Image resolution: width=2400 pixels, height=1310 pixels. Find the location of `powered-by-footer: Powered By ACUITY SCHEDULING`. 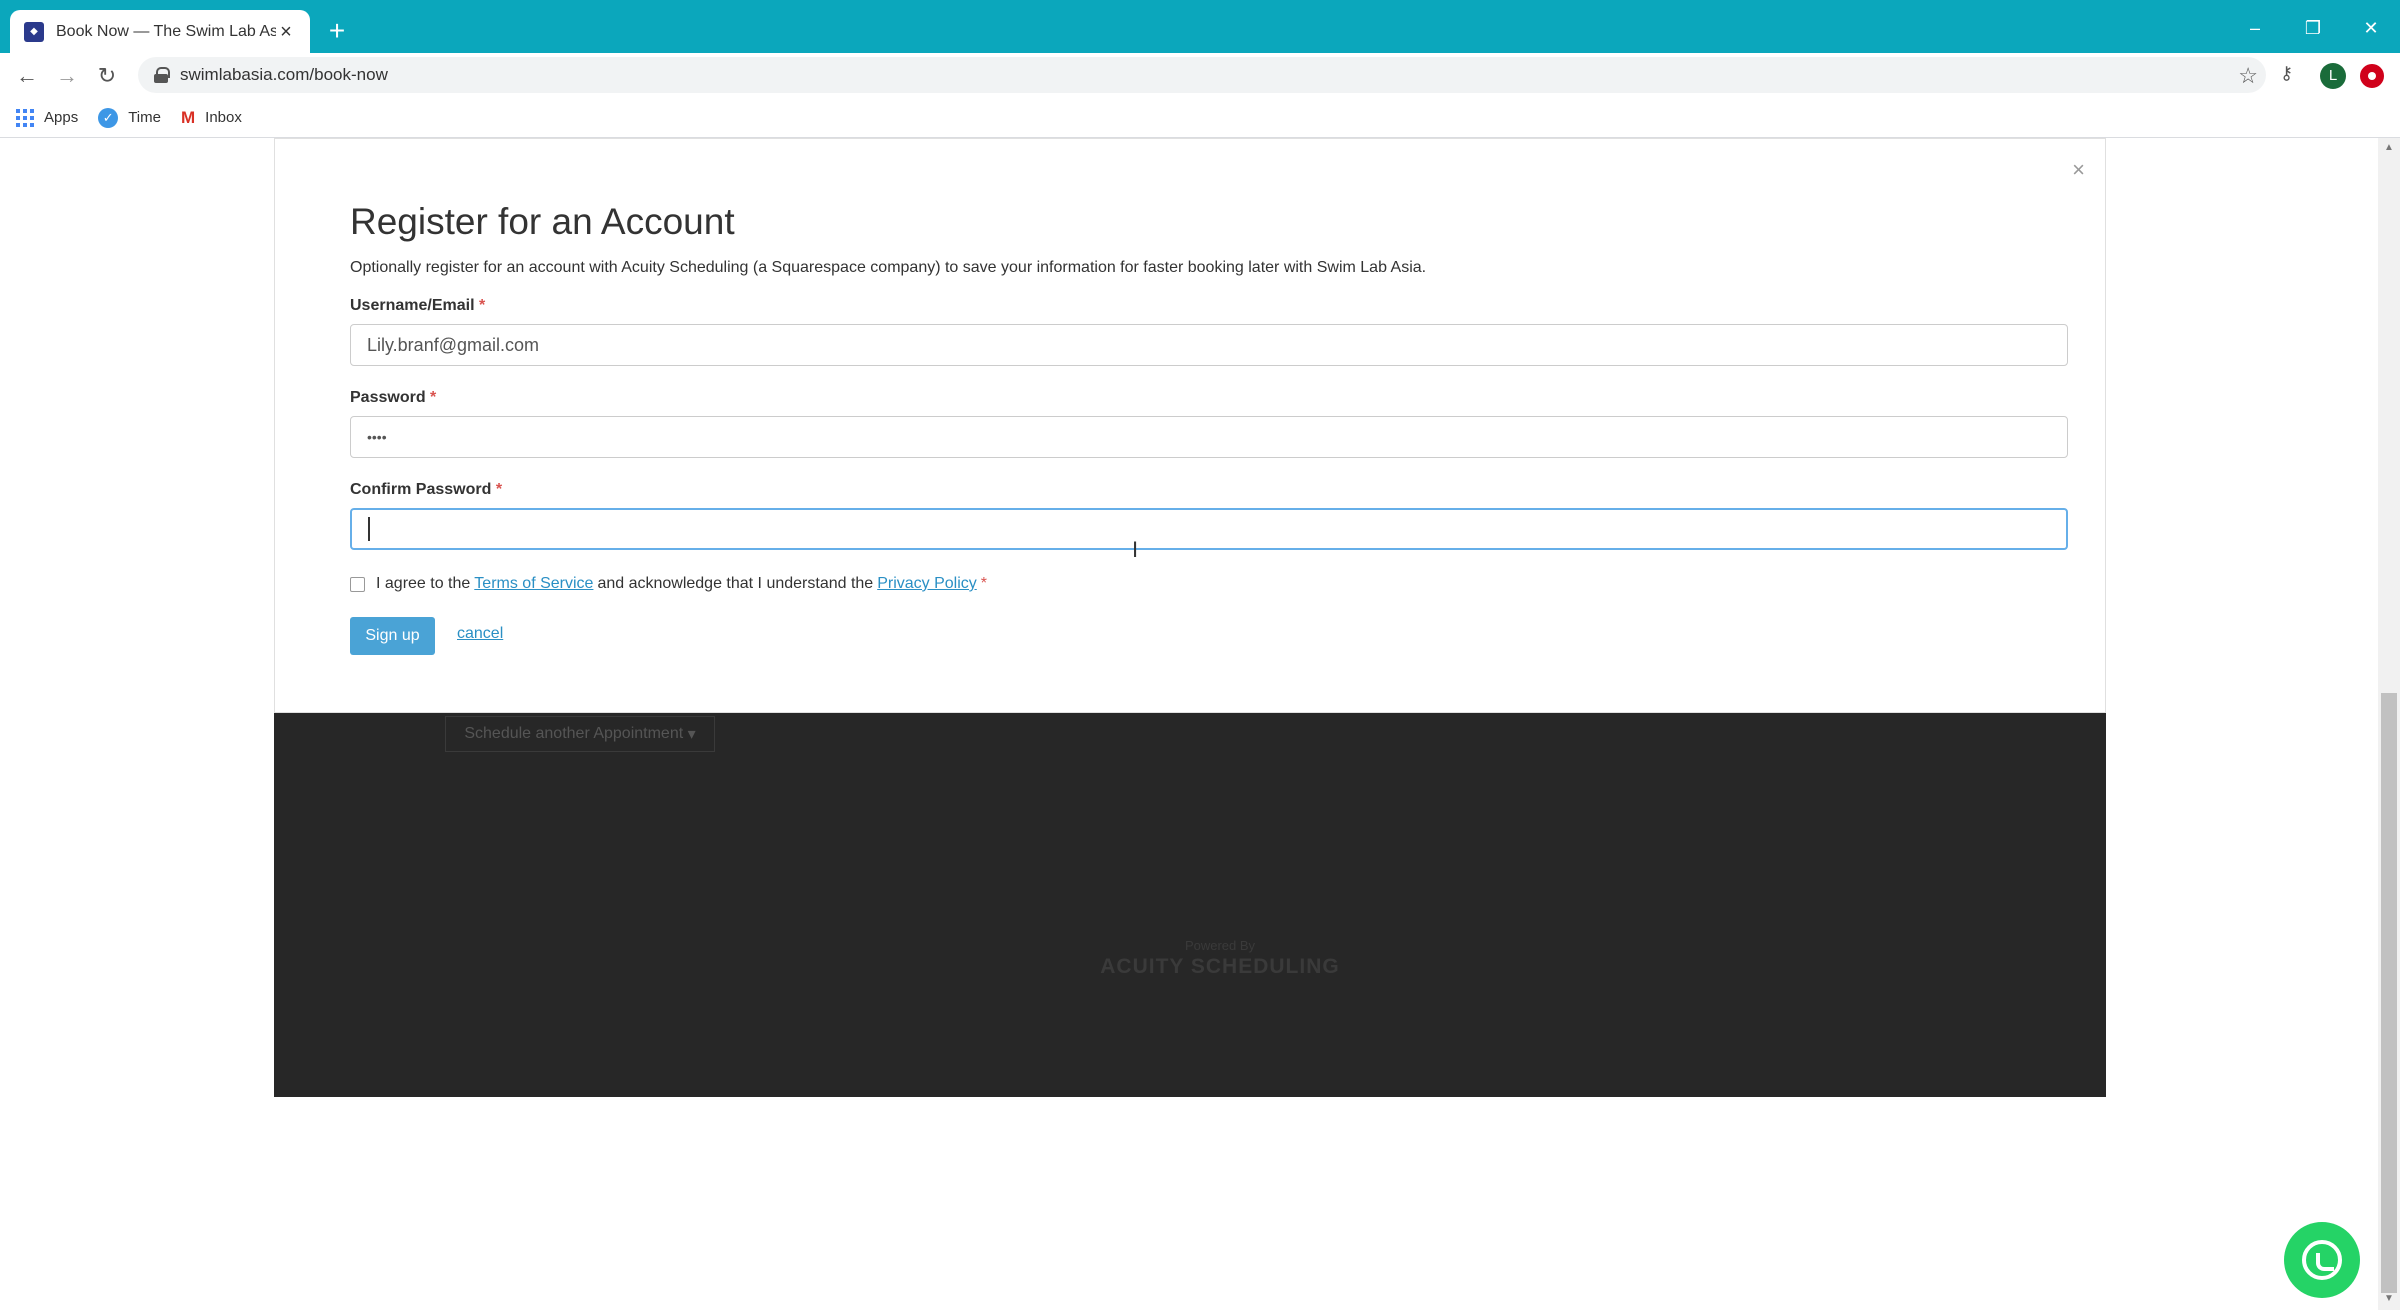

powered-by-footer: Powered By ACUITY SCHEDULING is located at coordinates (1220, 958).